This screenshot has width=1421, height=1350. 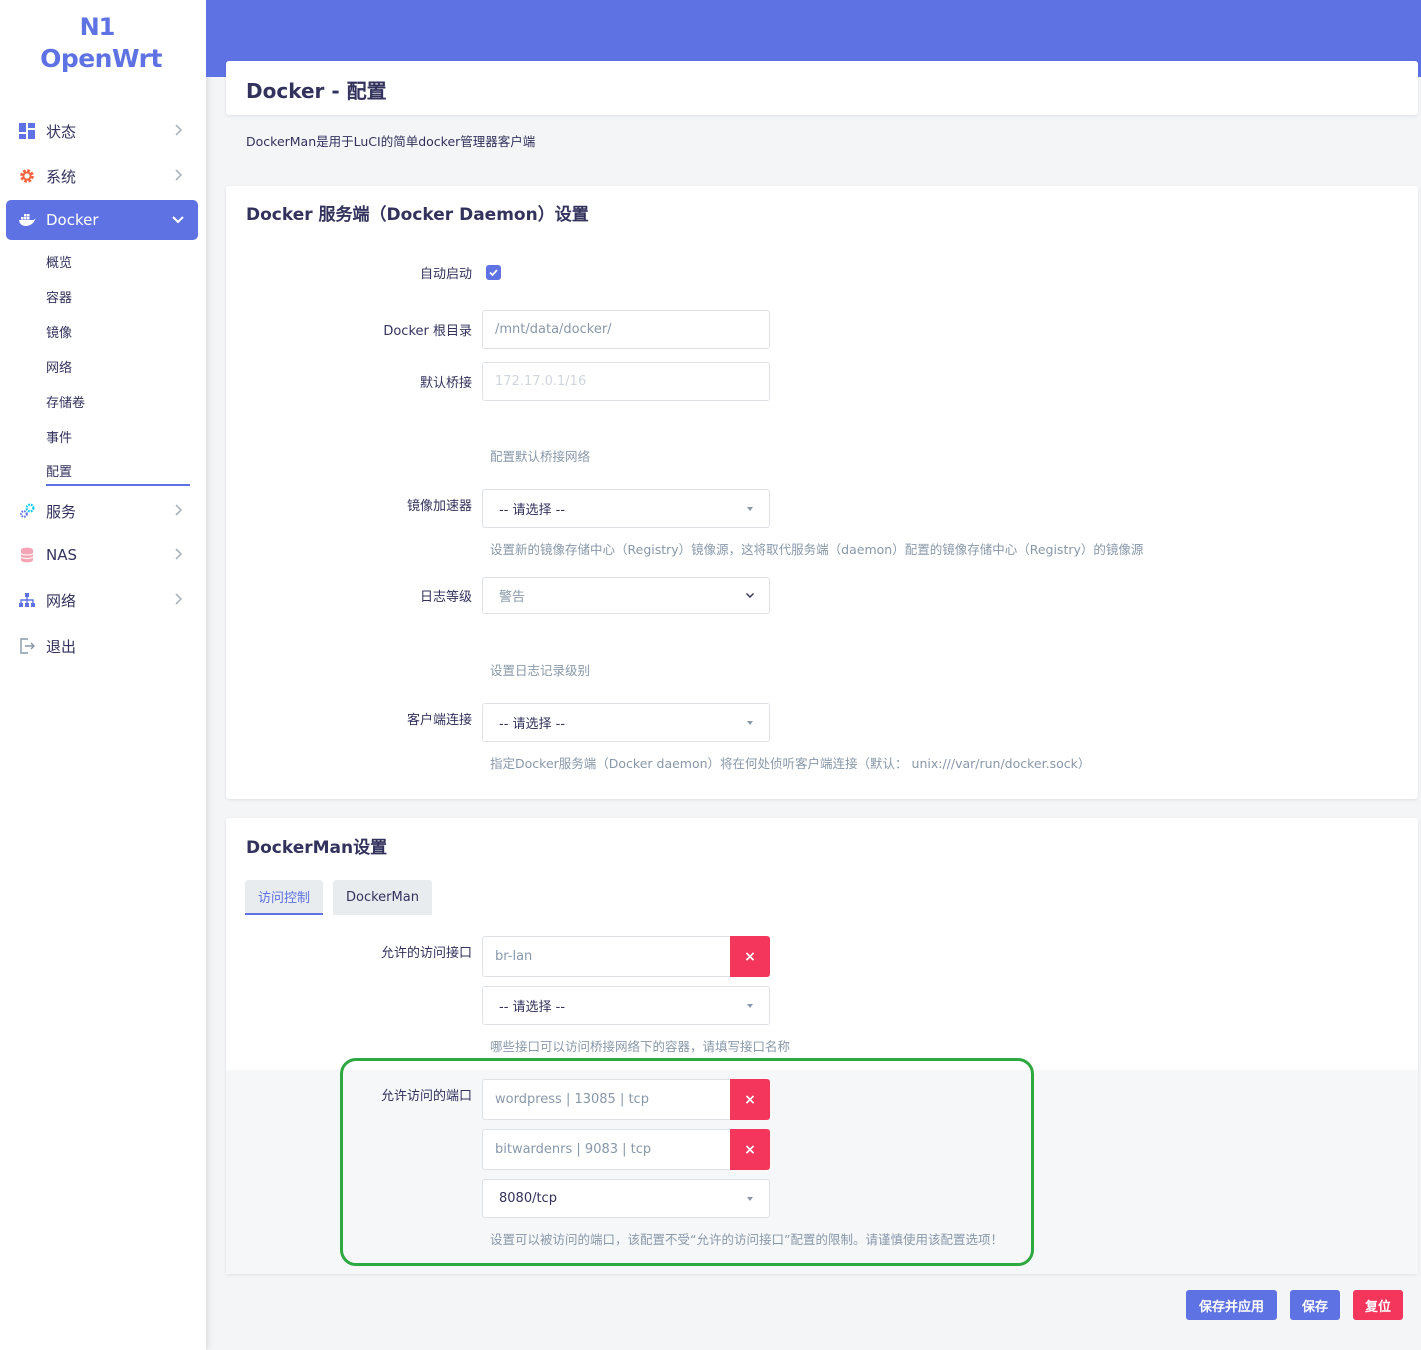 What do you see at coordinates (118, 296) in the screenshot?
I see `sidebar-subitem-containers: 容器` at bounding box center [118, 296].